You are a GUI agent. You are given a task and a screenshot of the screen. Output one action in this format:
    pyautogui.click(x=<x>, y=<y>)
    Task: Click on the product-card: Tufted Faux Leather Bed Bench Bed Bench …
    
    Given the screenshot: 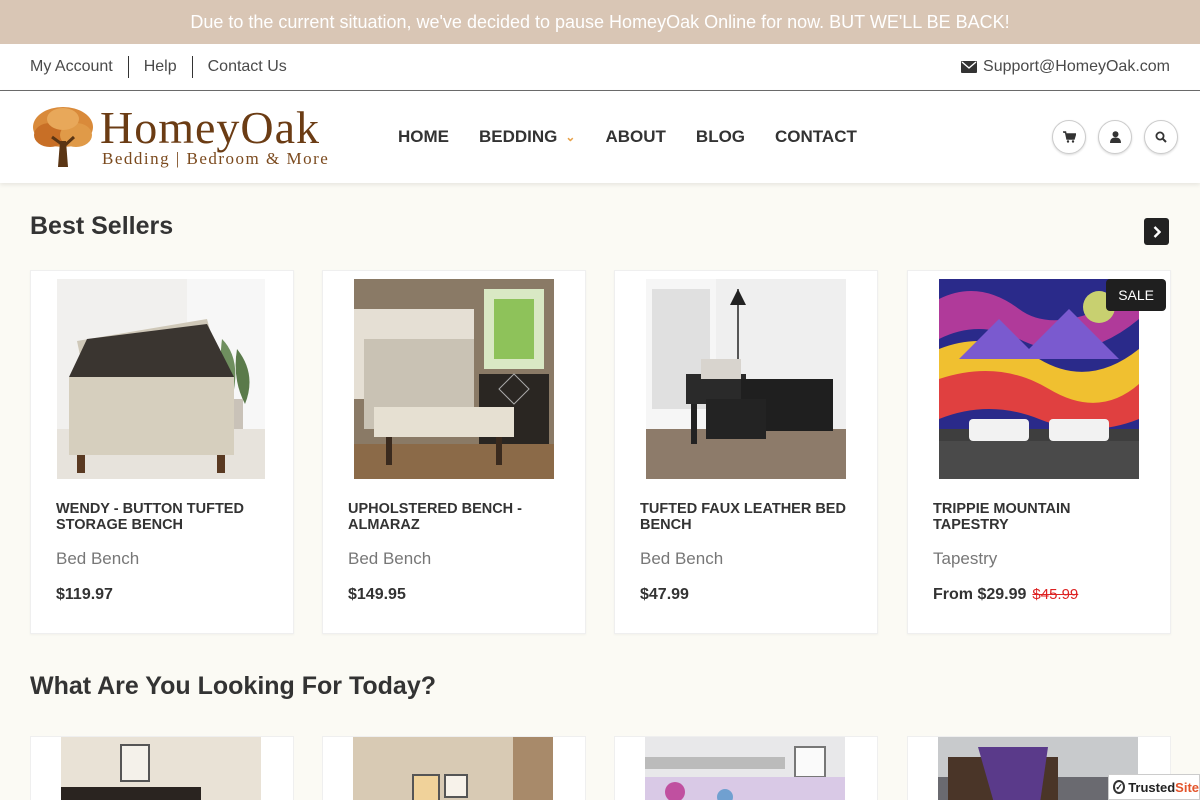 What is the action you would take?
    pyautogui.click(x=746, y=452)
    